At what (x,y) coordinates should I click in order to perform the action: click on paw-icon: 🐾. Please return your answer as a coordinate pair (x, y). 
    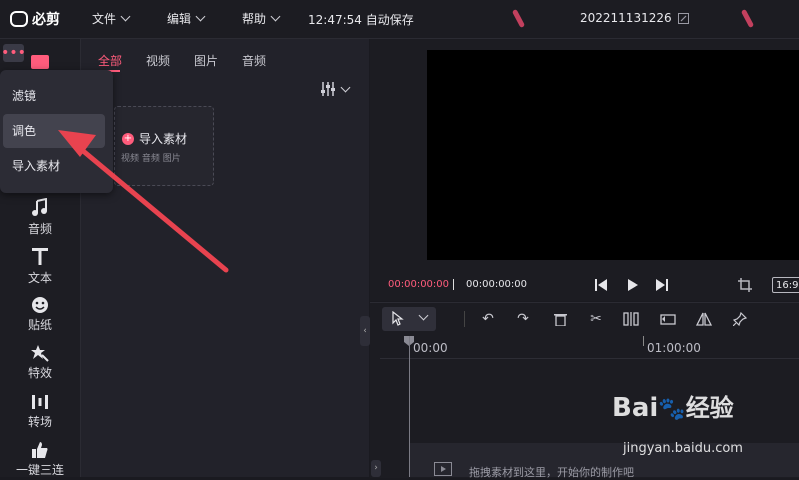
    Looking at the image, I should click on (672, 409).